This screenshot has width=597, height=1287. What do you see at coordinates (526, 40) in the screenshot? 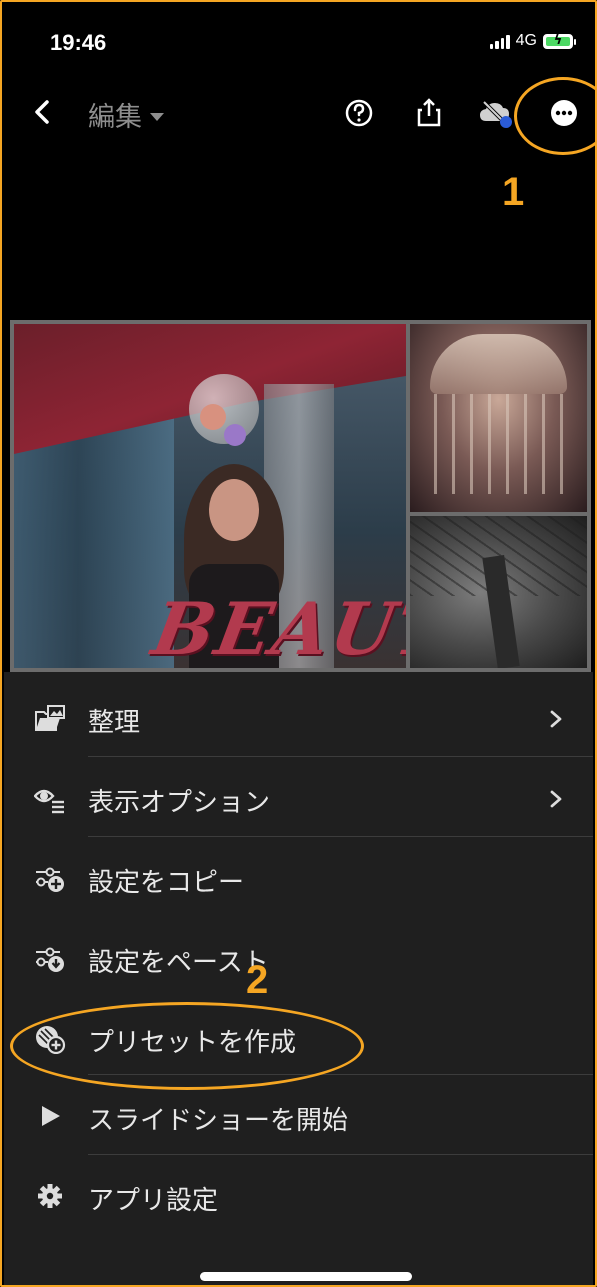
I see `network-type: 4G` at bounding box center [526, 40].